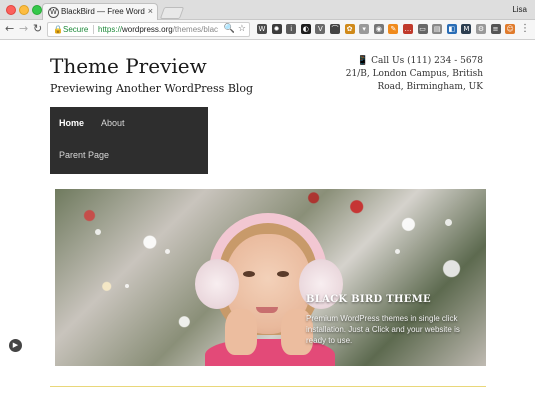 Image resolution: width=535 pixels, height=401 pixels. What do you see at coordinates (466, 29) in the screenshot?
I see `m-ext-icon: M` at bounding box center [466, 29].